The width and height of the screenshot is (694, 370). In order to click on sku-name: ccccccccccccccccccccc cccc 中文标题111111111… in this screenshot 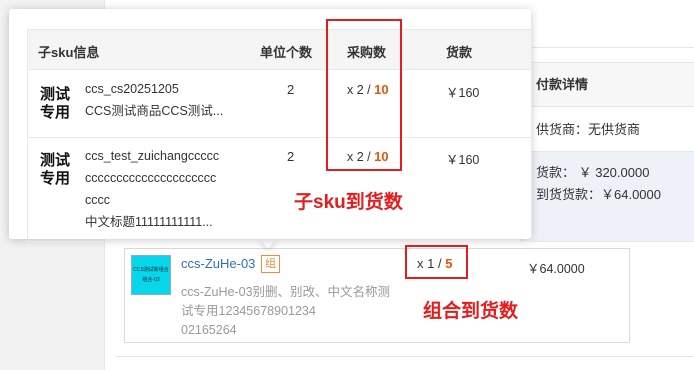, I will do `click(162, 200)`.